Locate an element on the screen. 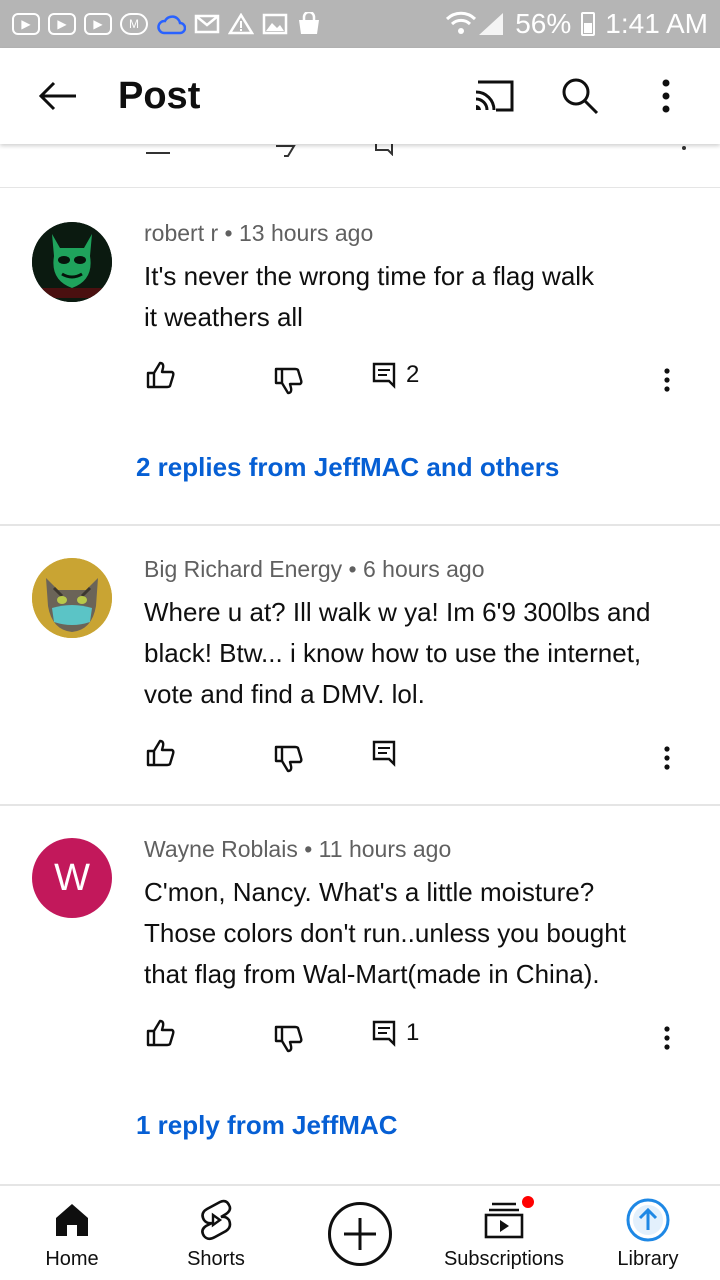  home-icon is located at coordinates (72, 1220).